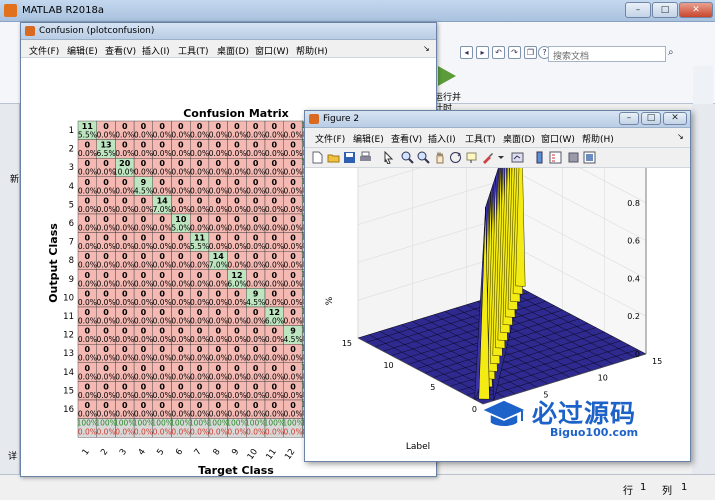  What do you see at coordinates (651, 118) in the screenshot?
I see `figure2-maximize-button: □` at bounding box center [651, 118].